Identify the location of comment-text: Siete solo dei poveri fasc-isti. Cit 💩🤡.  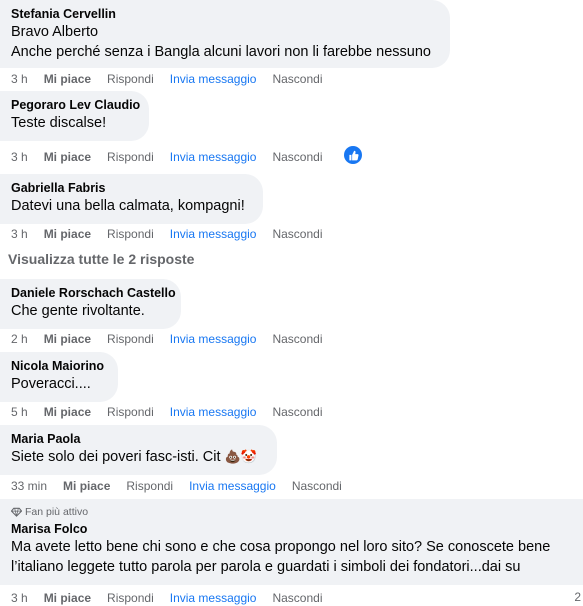
(138, 457).